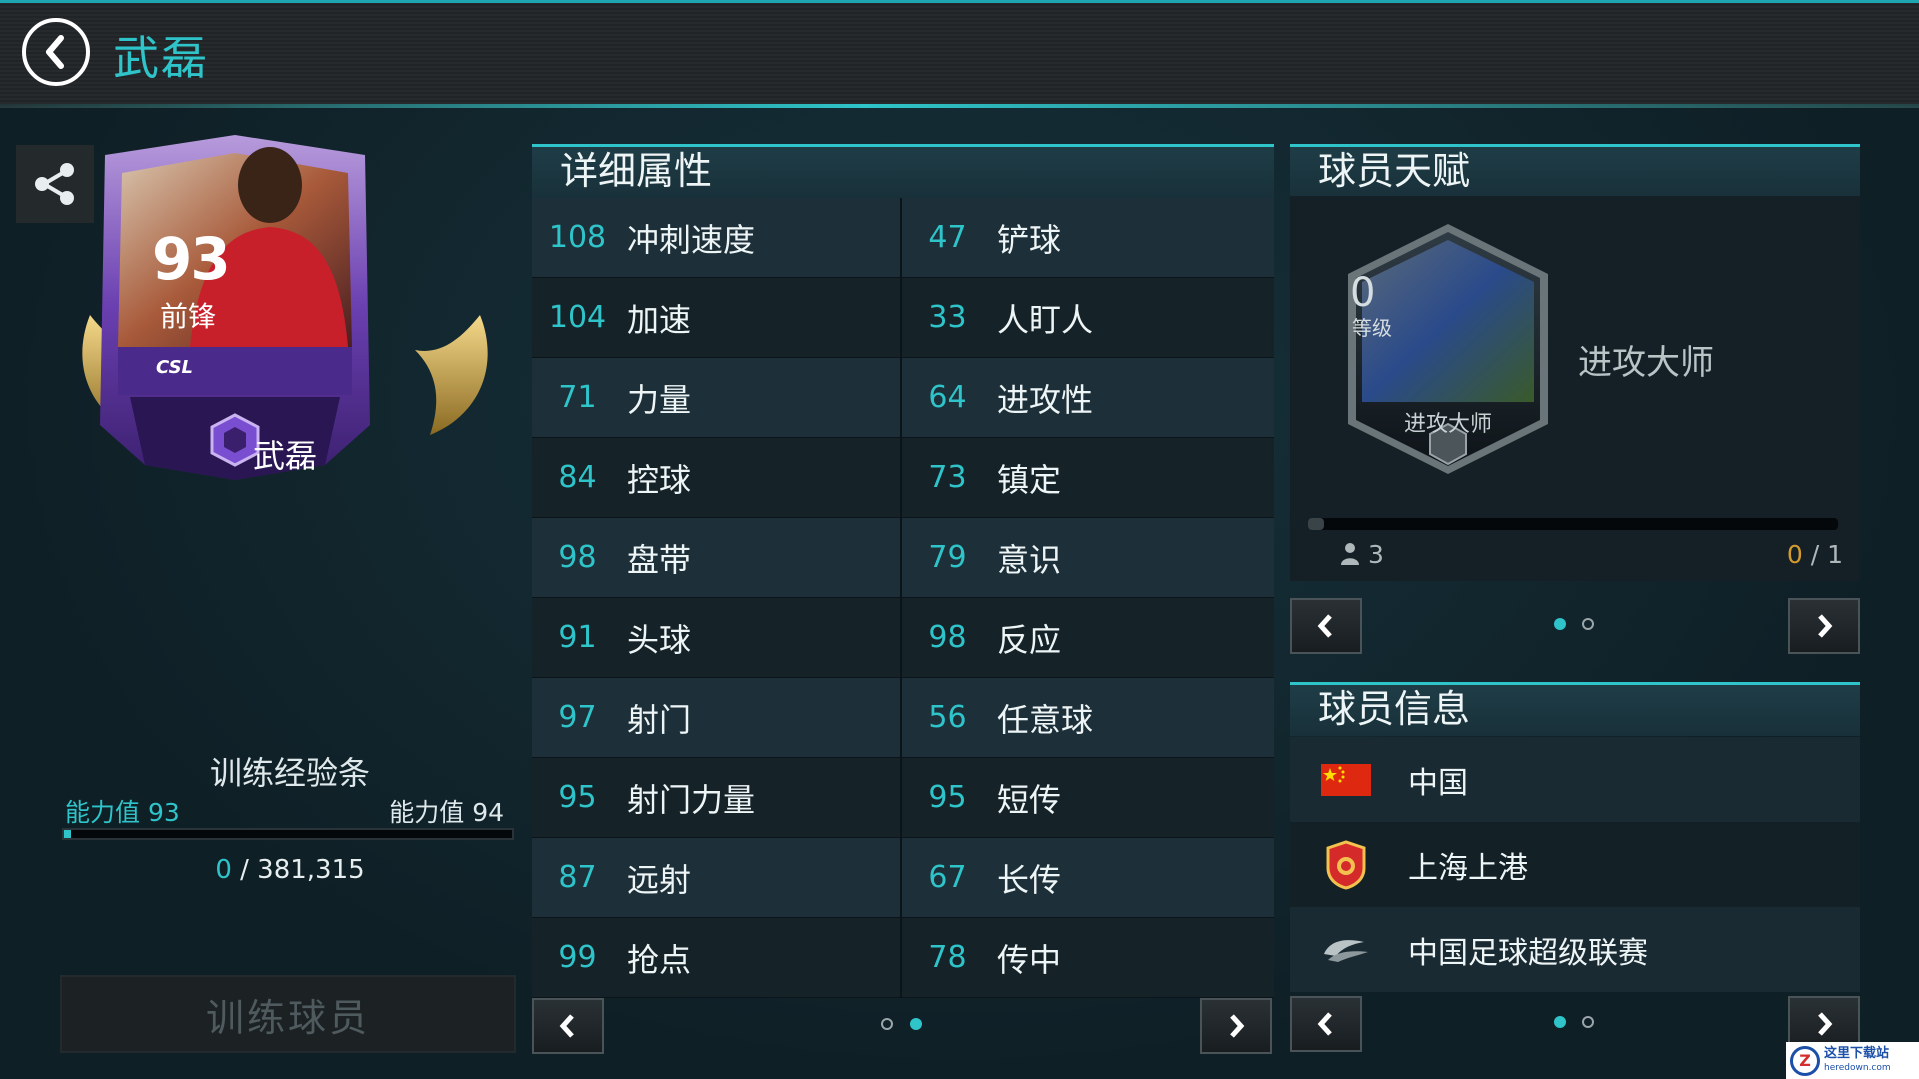 The height and width of the screenshot is (1079, 1919). What do you see at coordinates (1372, 328) in the screenshot?
I see `talent-level-label: 等级` at bounding box center [1372, 328].